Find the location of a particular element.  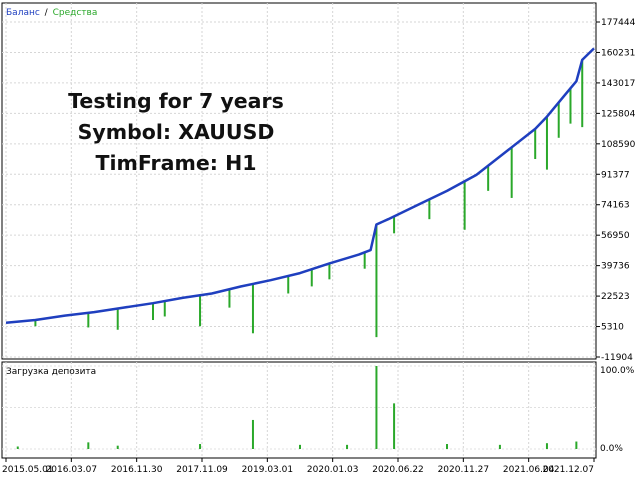

main-ytick-label-10: 5310 is located at coordinates (612, 328).